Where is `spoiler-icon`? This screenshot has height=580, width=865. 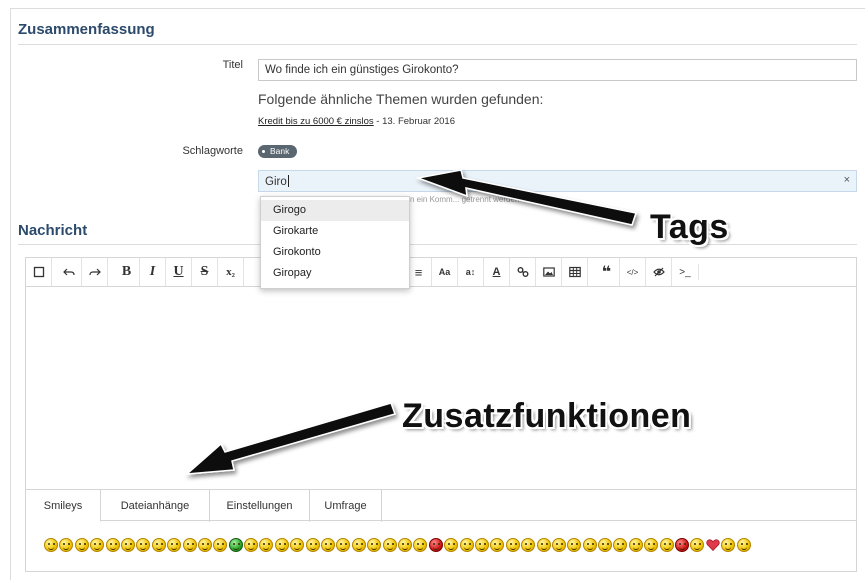
spoiler-icon is located at coordinates (659, 272).